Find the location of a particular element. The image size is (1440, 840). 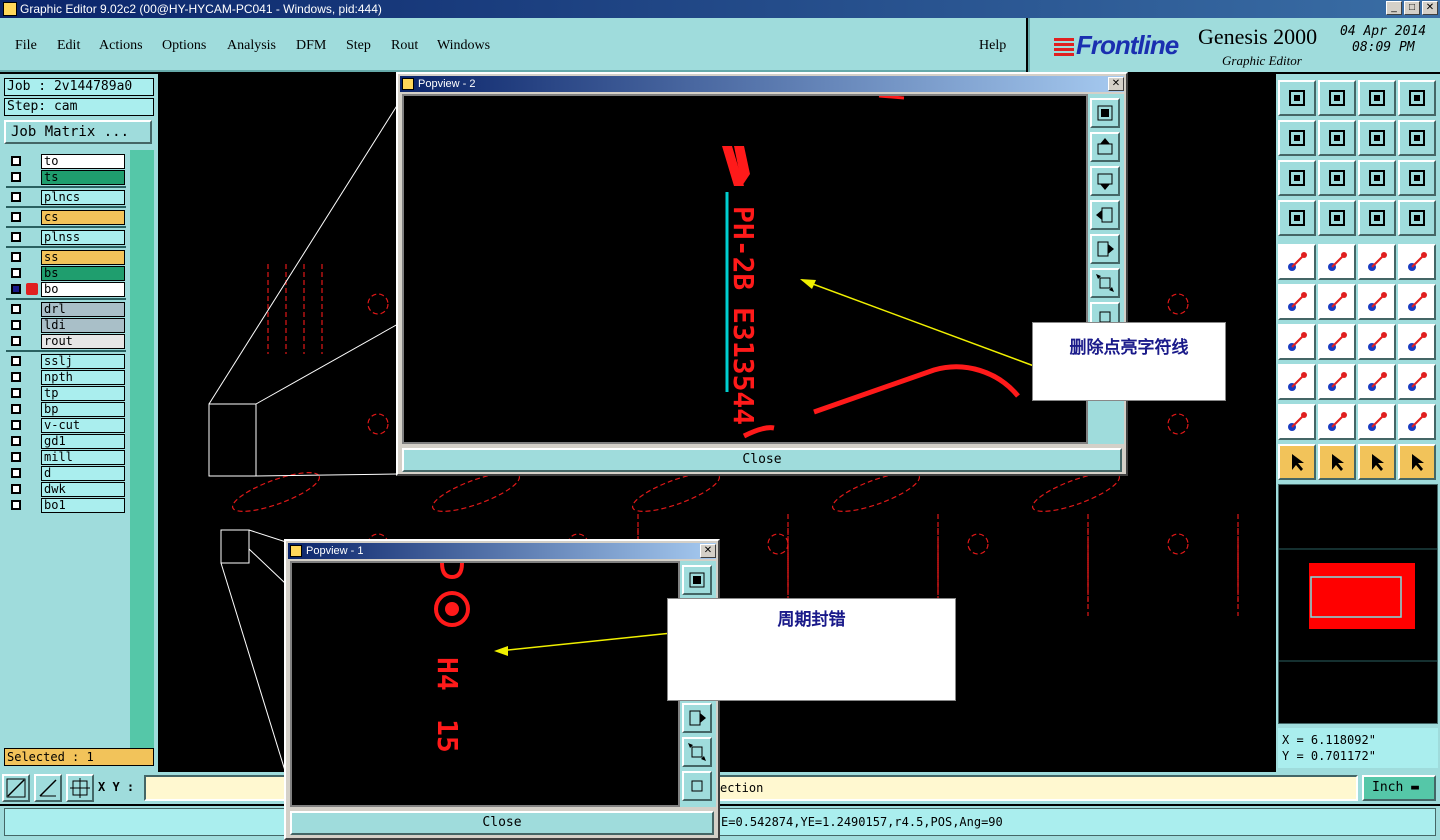

minimize-button: _ is located at coordinates (1394, 8).